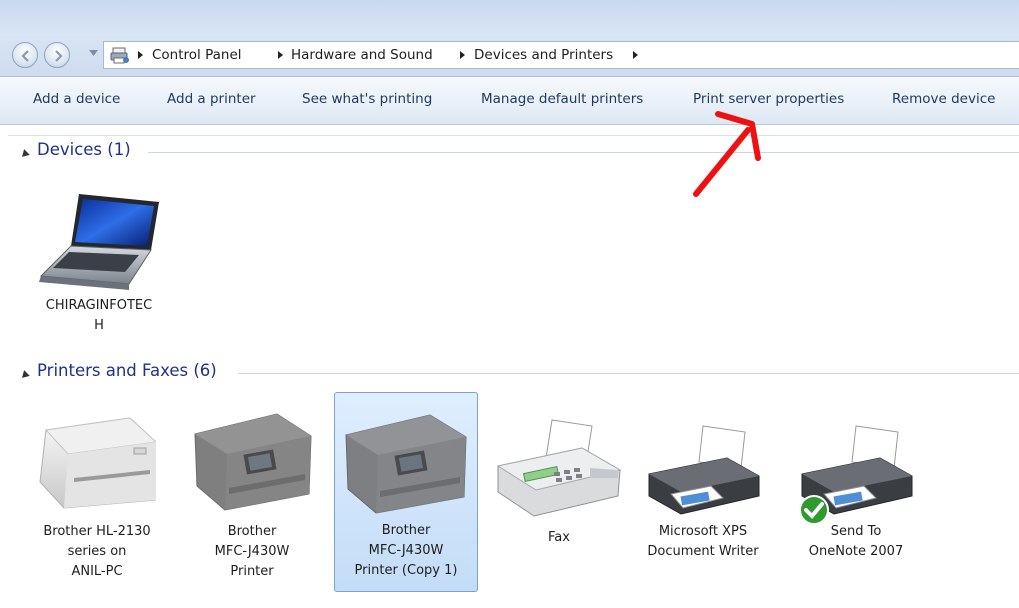 This screenshot has width=1019, height=608. Describe the element at coordinates (98, 463) in the screenshot. I see `laser-printer-icon` at that location.